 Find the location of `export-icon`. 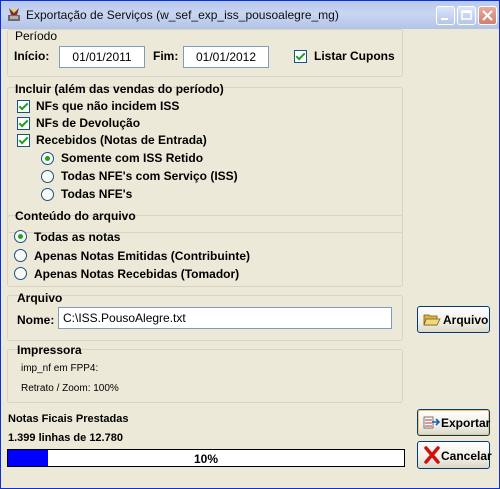

export-icon is located at coordinates (432, 422).